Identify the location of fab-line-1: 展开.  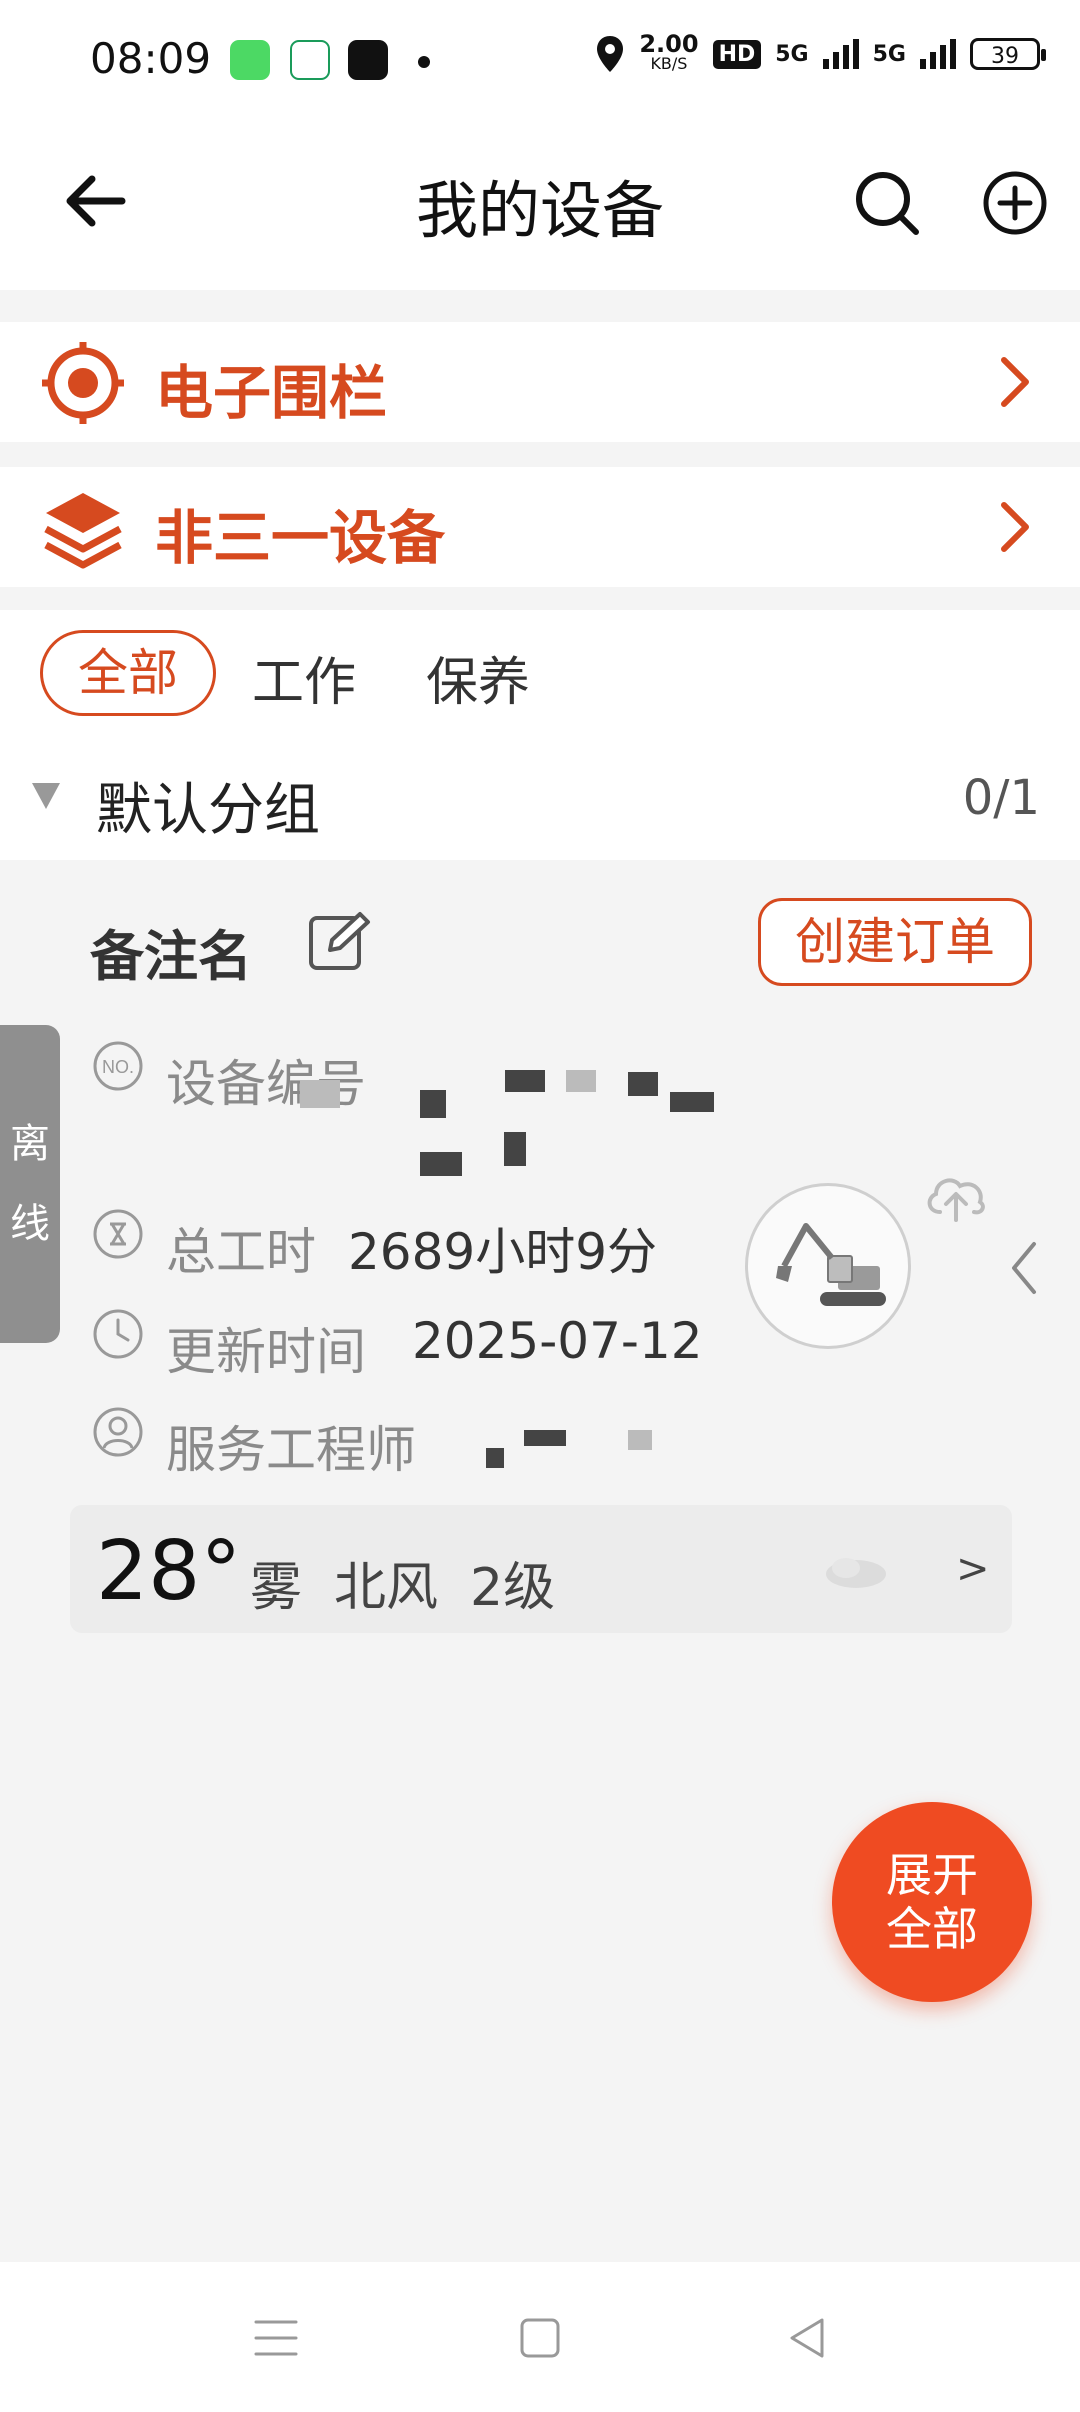
(932, 1875).